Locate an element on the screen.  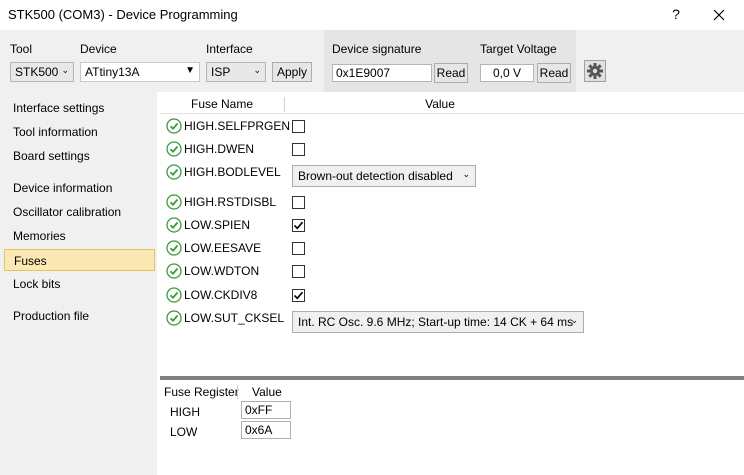
fuse-name: LOW.WDTON is located at coordinates (222, 271).